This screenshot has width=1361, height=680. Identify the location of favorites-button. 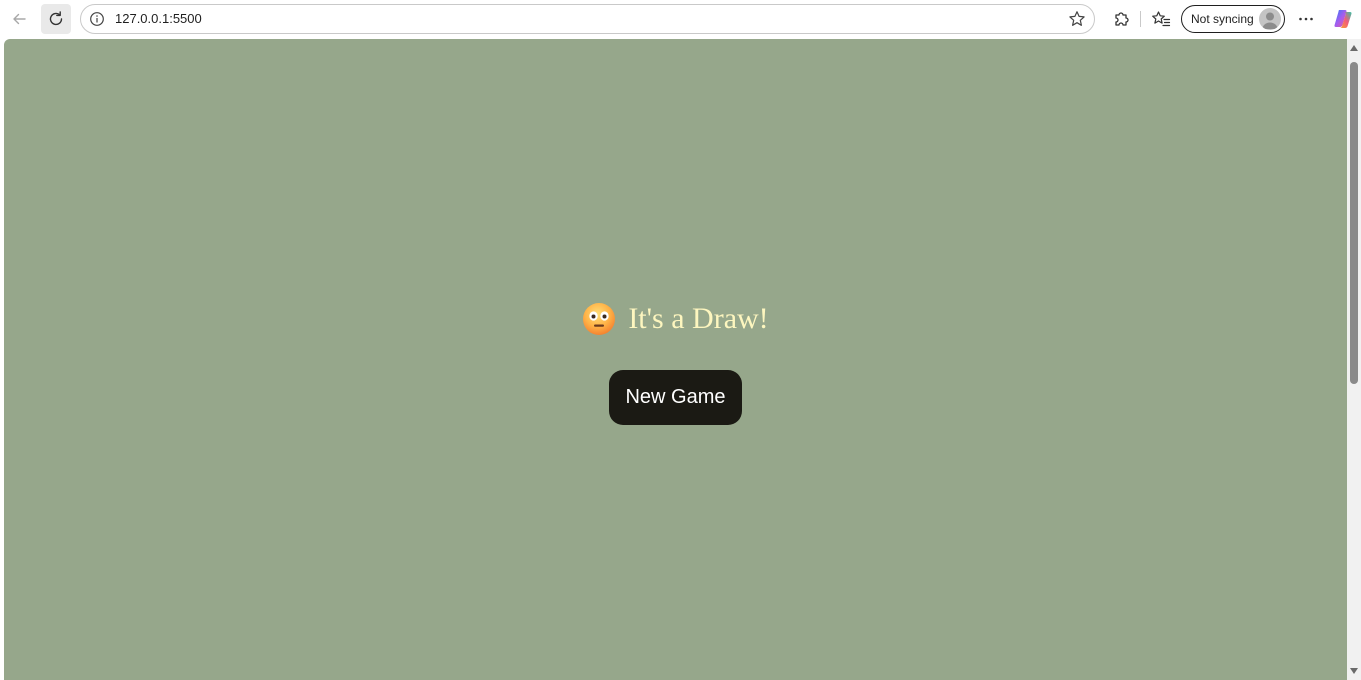
(1161, 19).